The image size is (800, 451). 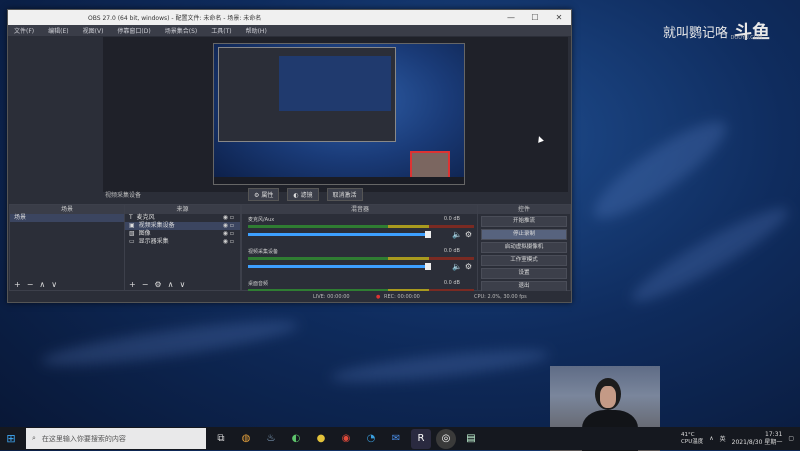 What do you see at coordinates (344, 194) in the screenshot?
I see `deactivate-button: 取消激活` at bounding box center [344, 194].